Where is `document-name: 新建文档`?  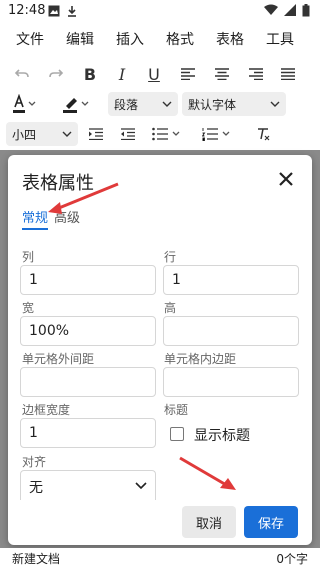 document-name: 新建文档 is located at coordinates (36, 559).